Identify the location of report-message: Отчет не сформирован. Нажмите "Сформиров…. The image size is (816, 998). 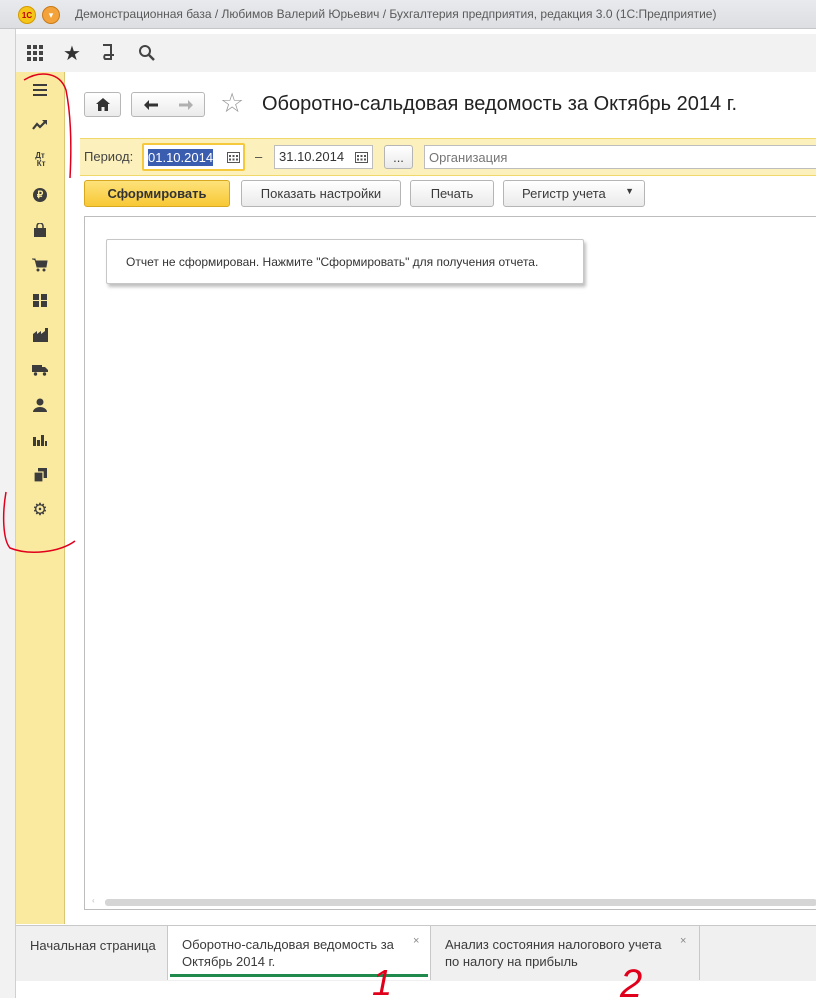
(332, 262).